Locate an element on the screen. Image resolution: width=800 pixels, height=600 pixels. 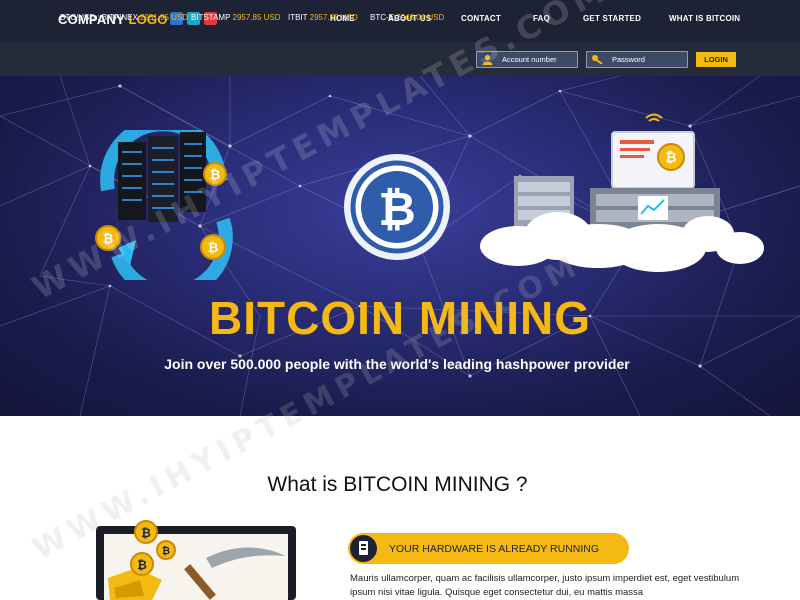
server-rack-illustration: ₿ ₿ ₿ is located at coordinates (164, 205).